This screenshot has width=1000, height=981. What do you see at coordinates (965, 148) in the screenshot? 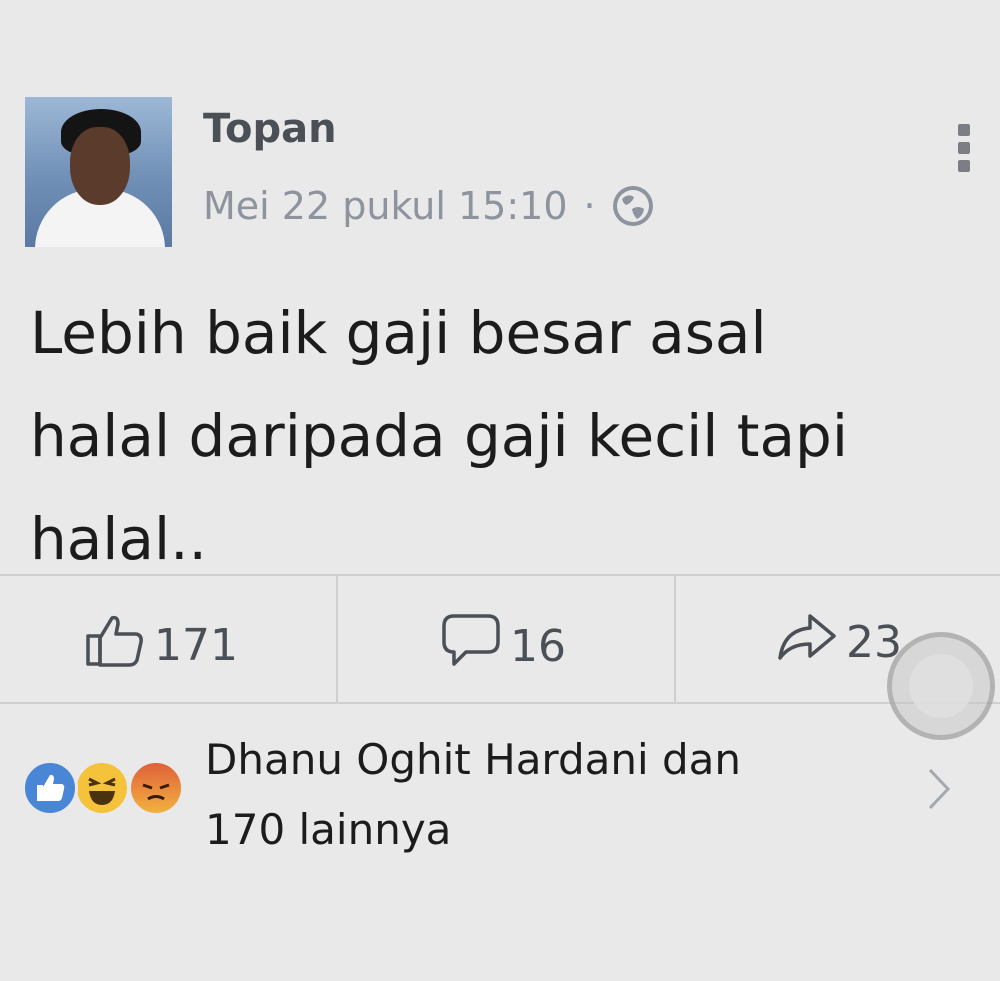
I see `more-options-icon` at bounding box center [965, 148].